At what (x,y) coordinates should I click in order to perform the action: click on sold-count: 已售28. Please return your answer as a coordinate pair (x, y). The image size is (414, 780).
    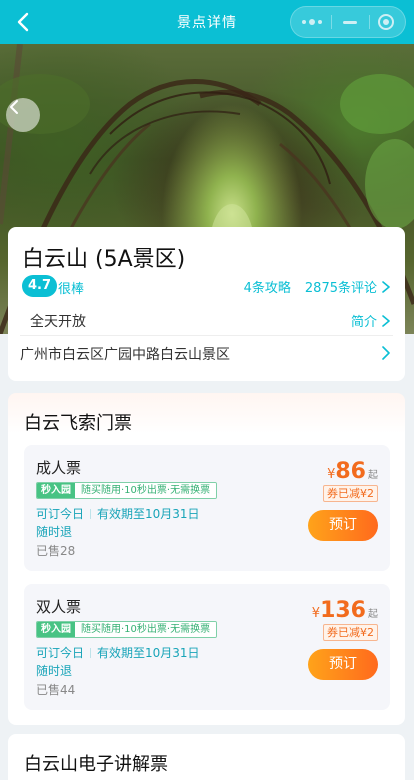
    Looking at the image, I should click on (56, 551).